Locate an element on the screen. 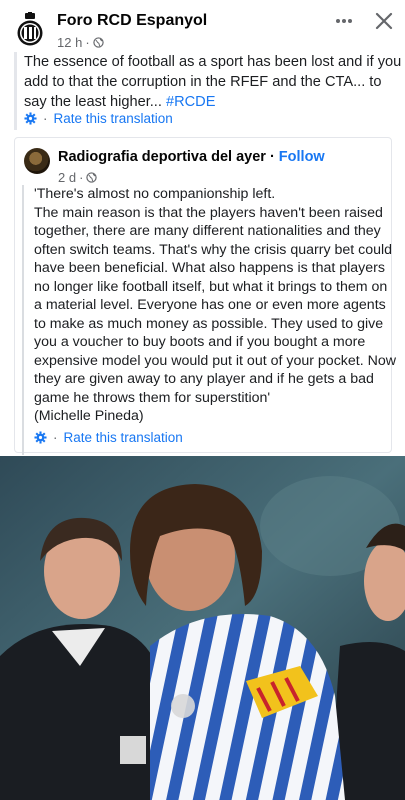 This screenshot has height=800, width=405. more-horizontal-icon is located at coordinates (344, 21).